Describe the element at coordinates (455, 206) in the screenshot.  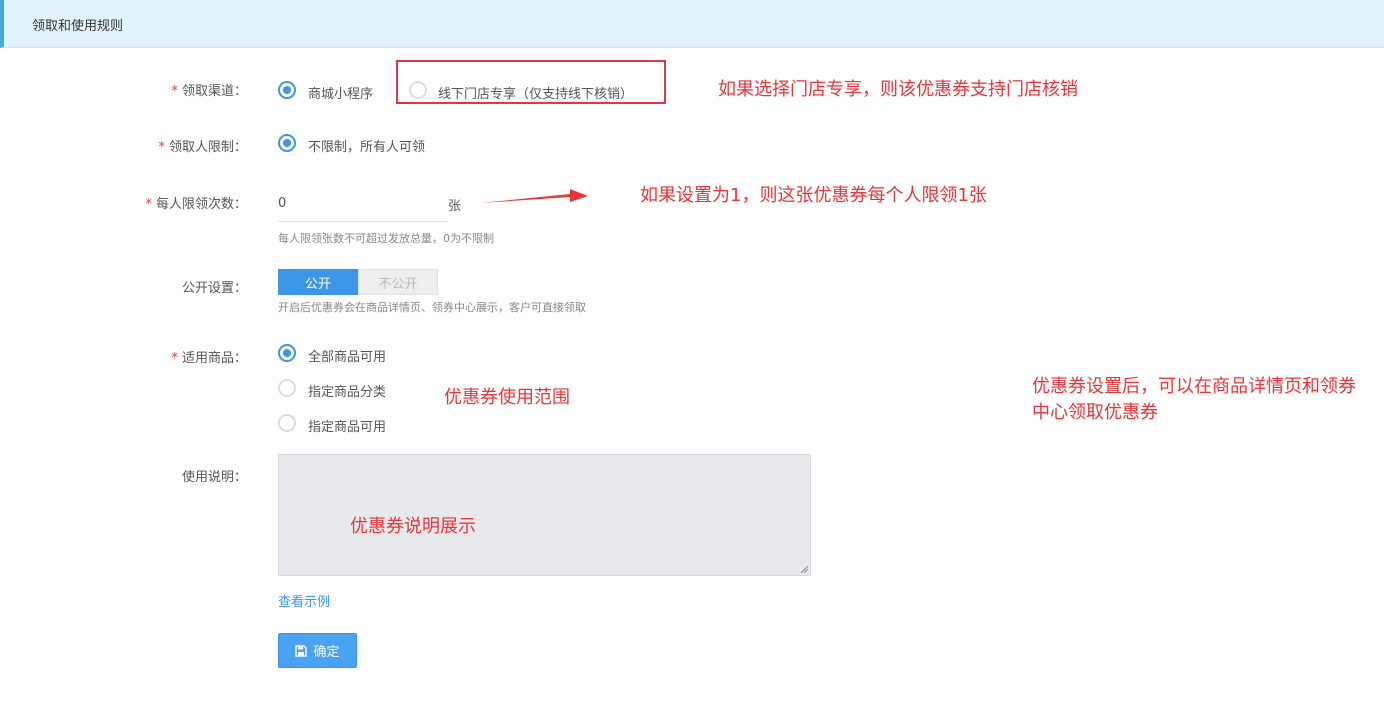
I see `per-person-unit: 张` at that location.